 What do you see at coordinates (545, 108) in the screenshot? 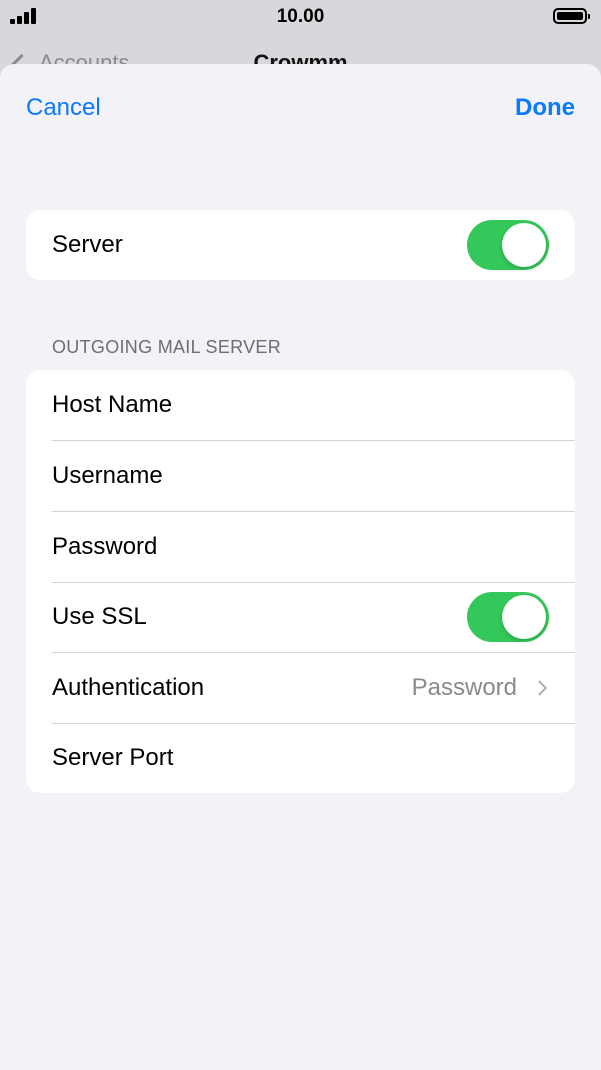
I see `done-button: Done` at bounding box center [545, 108].